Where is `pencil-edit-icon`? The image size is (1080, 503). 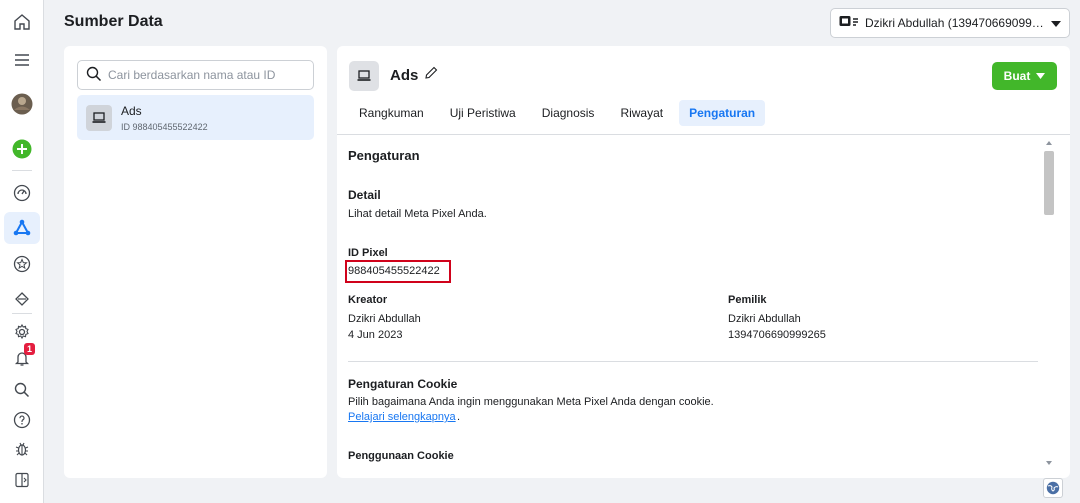 pencil-edit-icon is located at coordinates (431, 74).